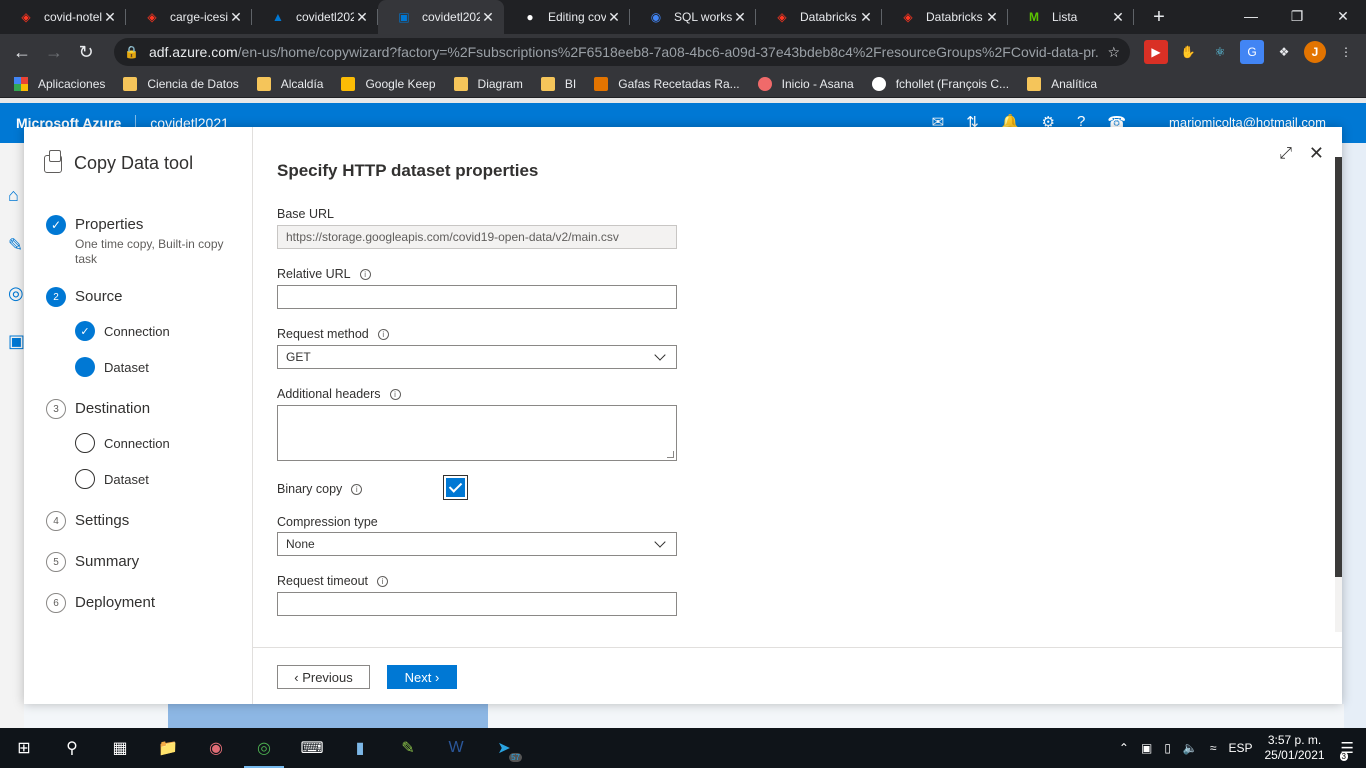 The height and width of the screenshot is (768, 1366). What do you see at coordinates (477, 357) in the screenshot?
I see `request-method-select: GET` at bounding box center [477, 357].